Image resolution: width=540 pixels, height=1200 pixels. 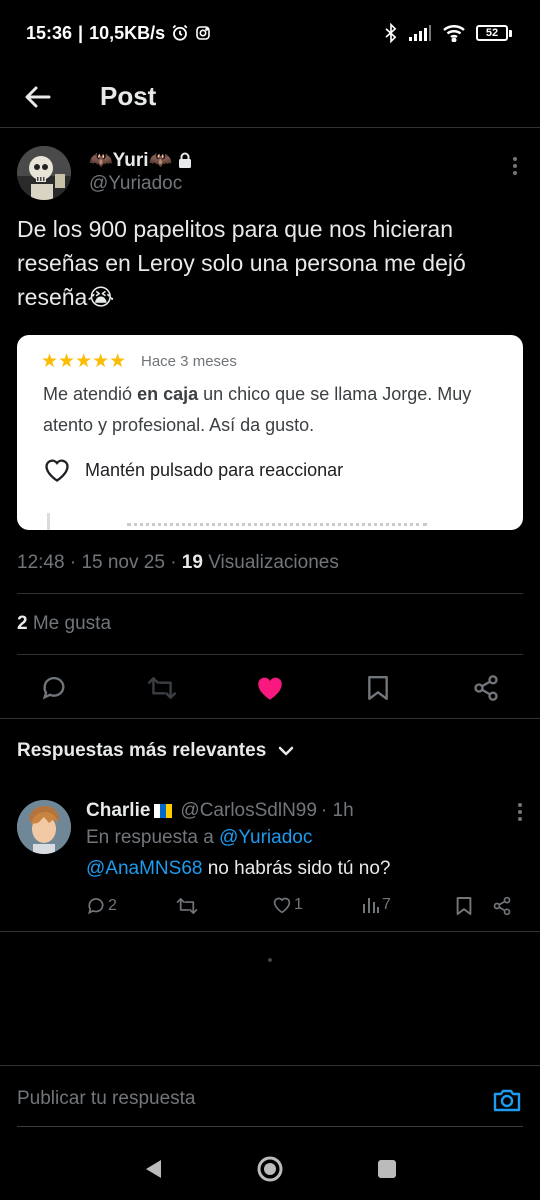 I want to click on divider-actions, so click(x=270, y=718).